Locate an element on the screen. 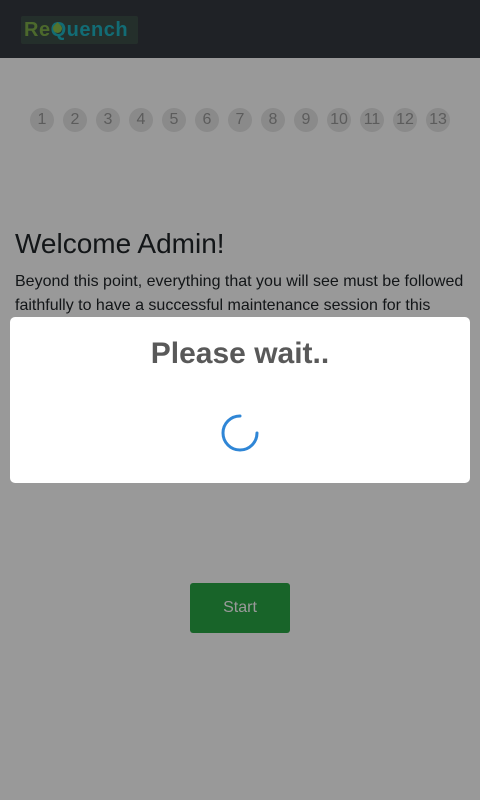  loading-spinner-icon is located at coordinates (240, 433).